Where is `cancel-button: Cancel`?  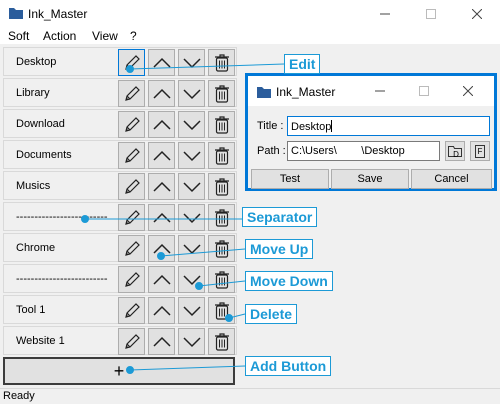
cancel-button: Cancel is located at coordinates (451, 179).